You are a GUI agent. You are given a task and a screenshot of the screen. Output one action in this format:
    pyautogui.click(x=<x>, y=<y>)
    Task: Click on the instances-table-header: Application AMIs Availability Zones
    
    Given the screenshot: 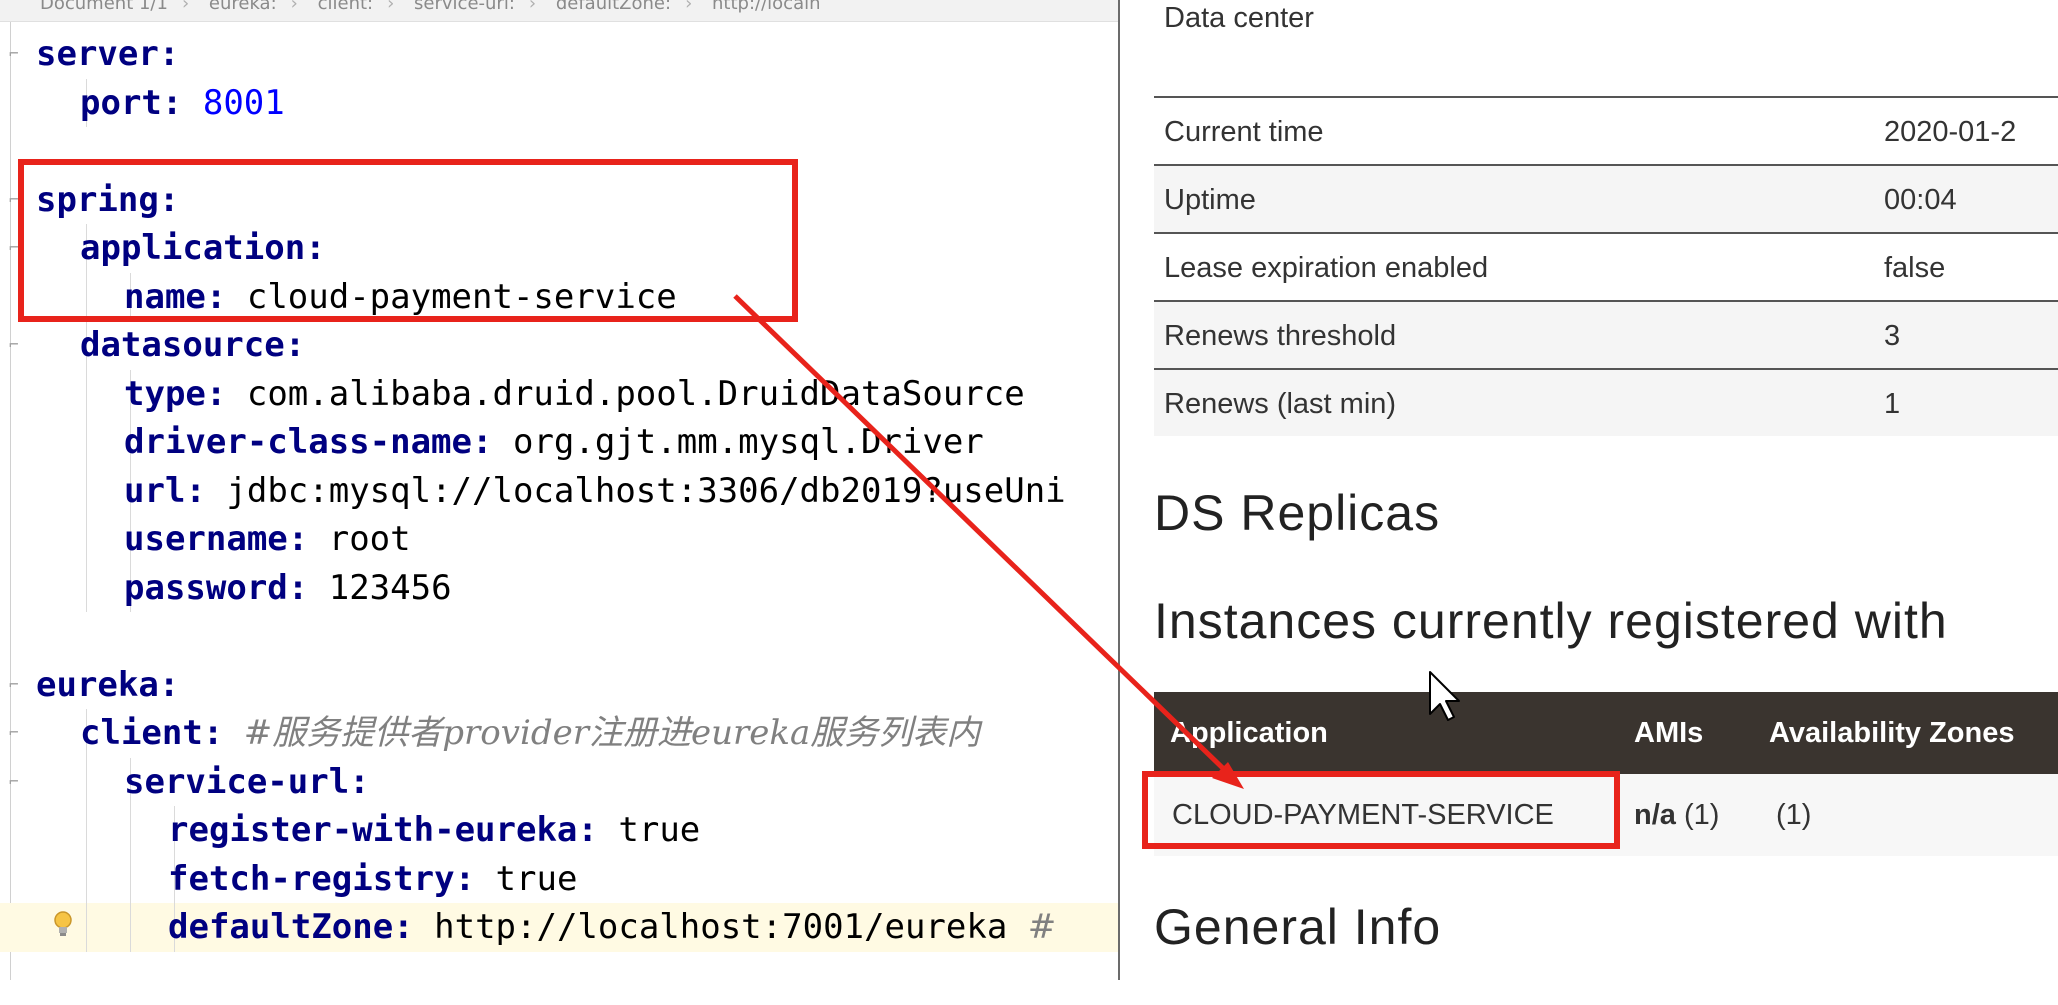 What is the action you would take?
    pyautogui.click(x=1606, y=733)
    